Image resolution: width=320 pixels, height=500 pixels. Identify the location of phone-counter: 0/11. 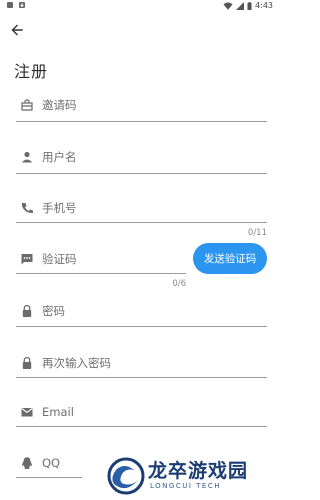
(257, 233).